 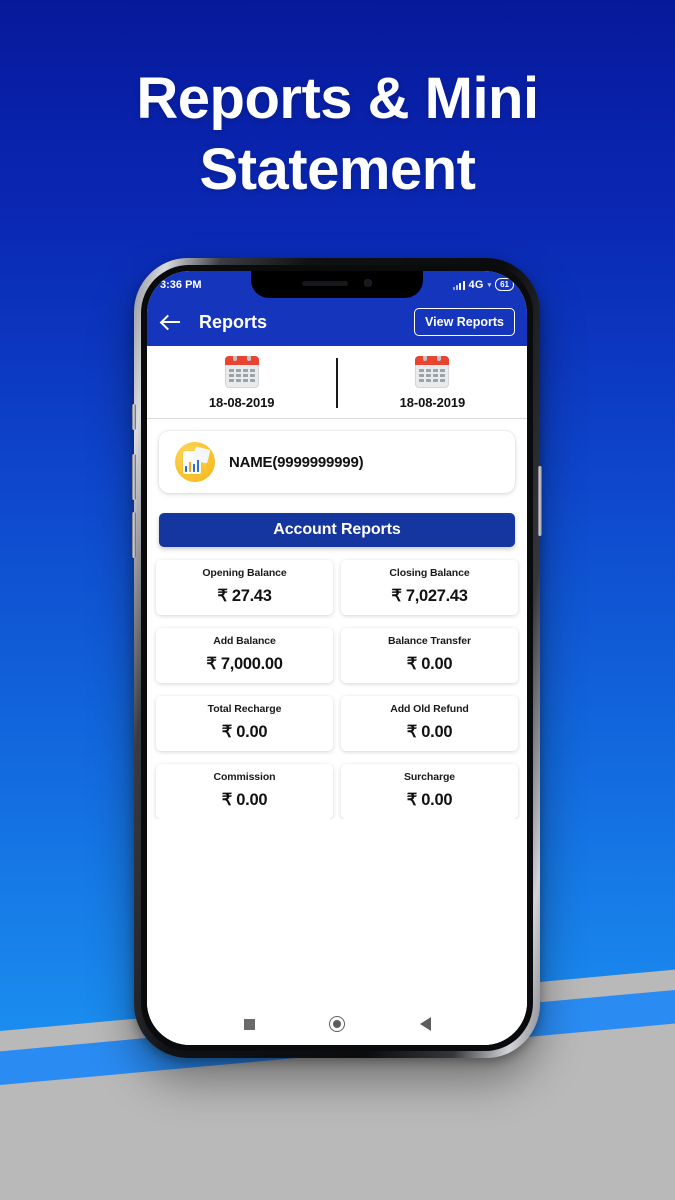 I want to click on metric-label: Opening Balance, so click(x=244, y=573).